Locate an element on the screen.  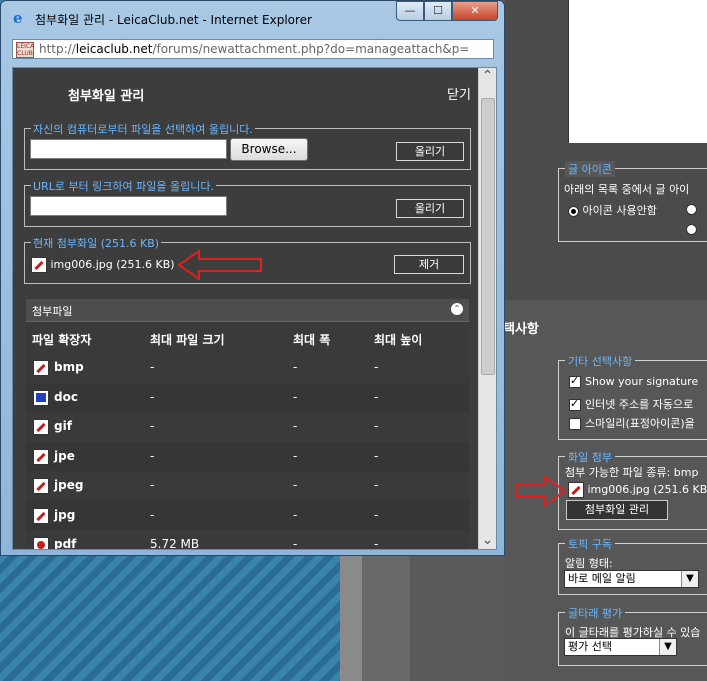
section-title: 택사항 is located at coordinates (521, 329).